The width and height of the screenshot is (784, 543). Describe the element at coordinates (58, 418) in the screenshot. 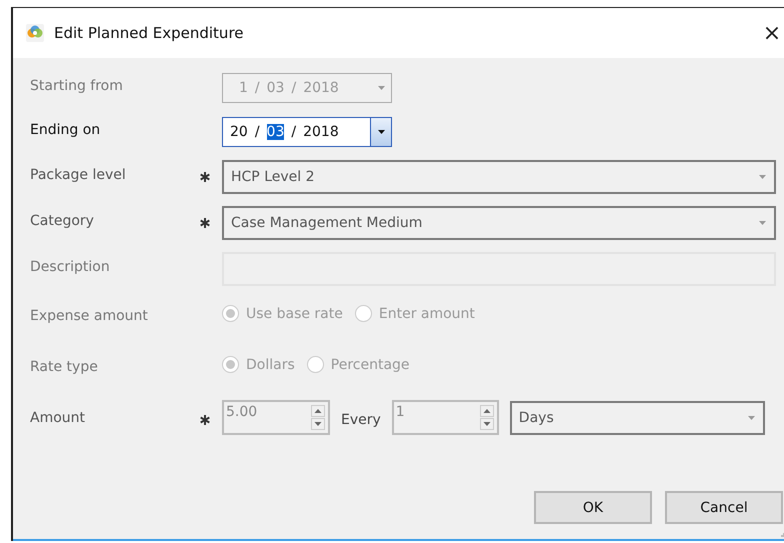

I see `field-label: Amount` at that location.